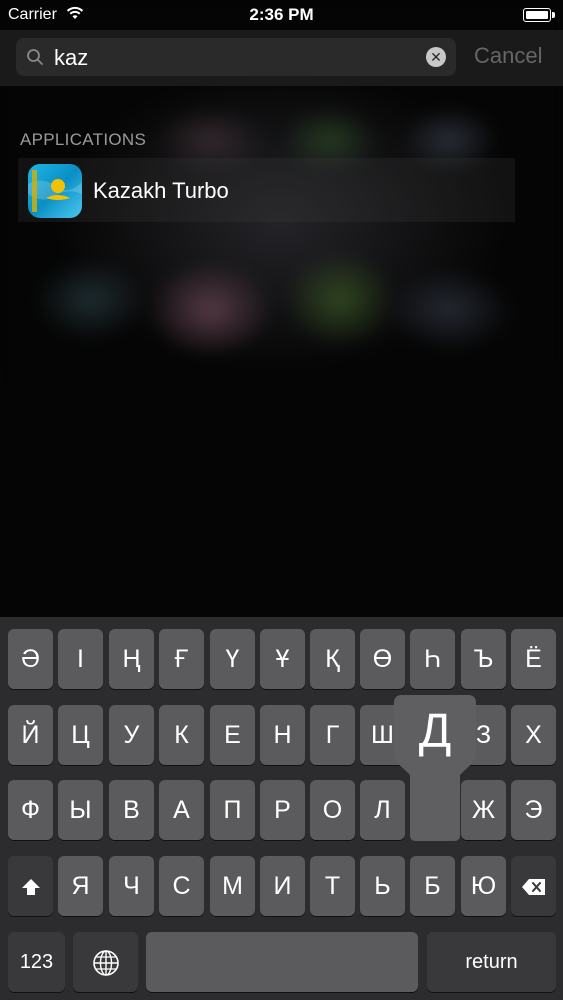 The height and width of the screenshot is (1000, 563). I want to click on result-item-kazakh-turbo: Kazakh Turbo, so click(266, 190).